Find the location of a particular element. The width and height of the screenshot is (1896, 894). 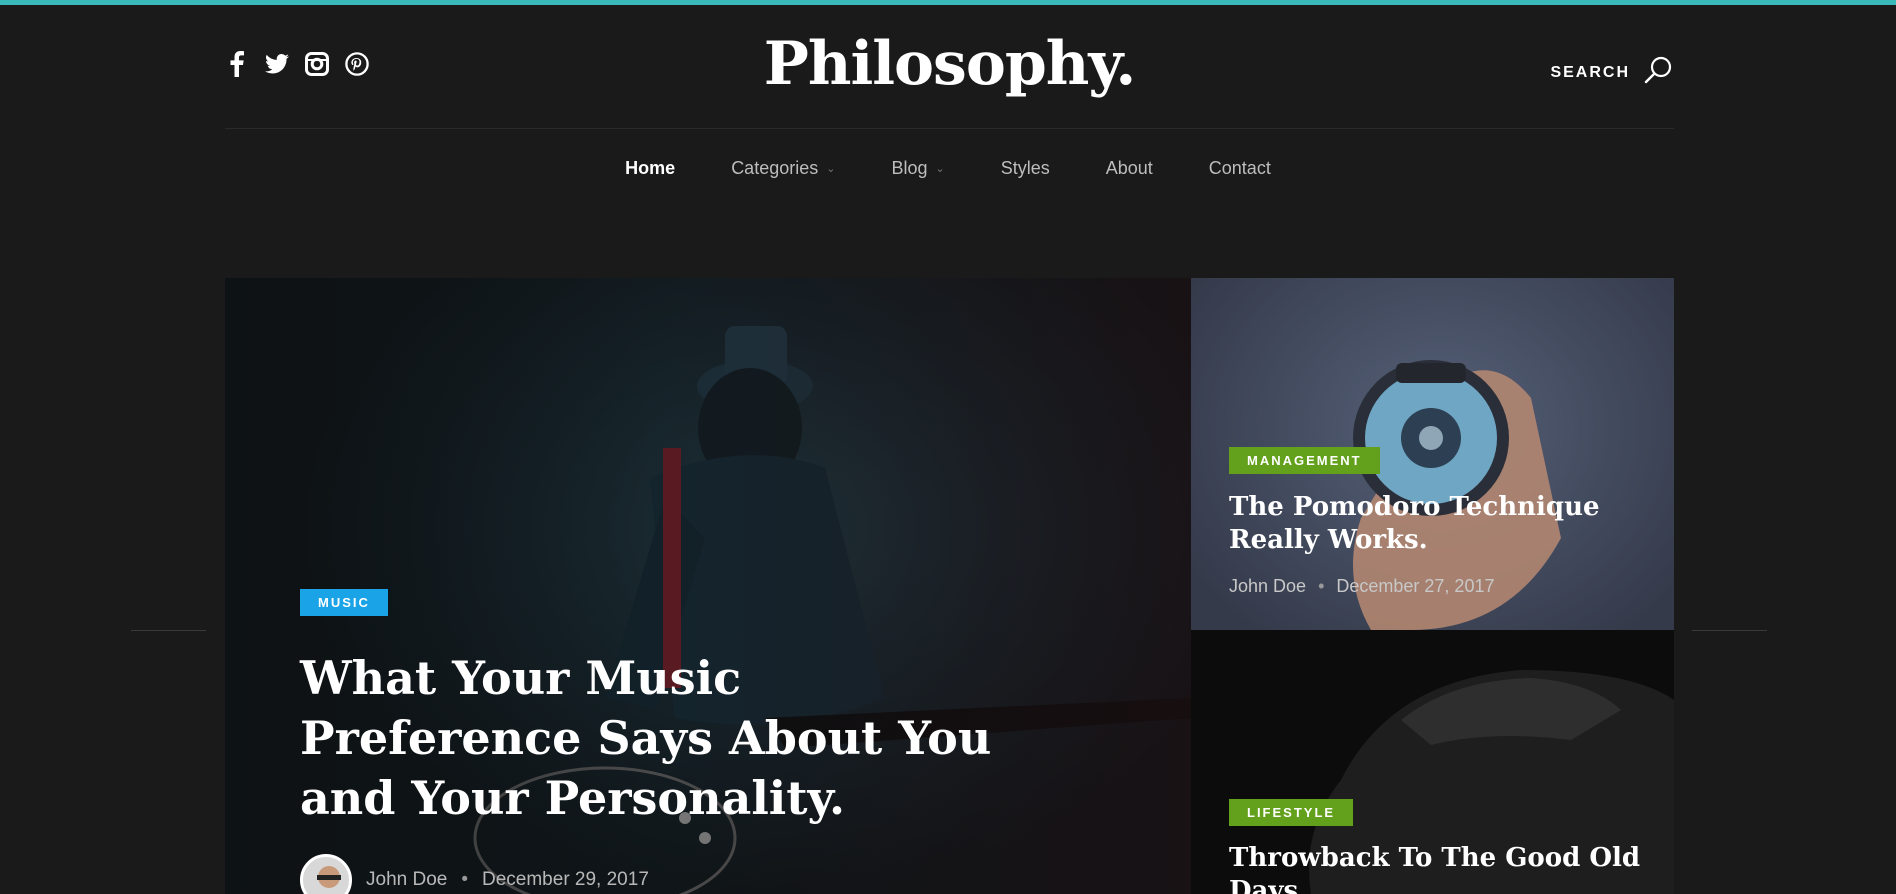

nav-label: Styles is located at coordinates (1025, 168).